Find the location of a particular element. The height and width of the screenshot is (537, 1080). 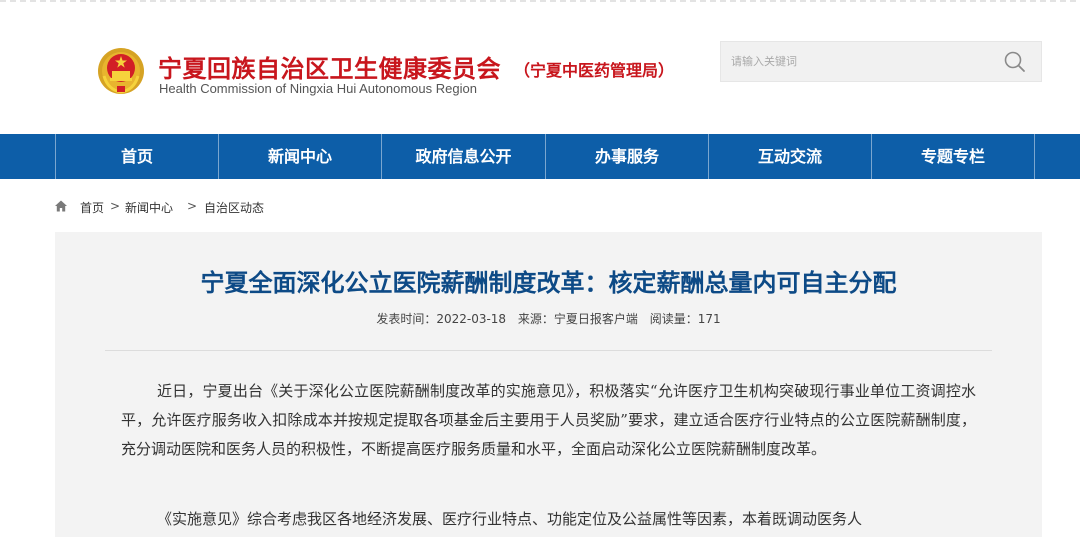

nav-item-home: 首页 is located at coordinates (137, 156).